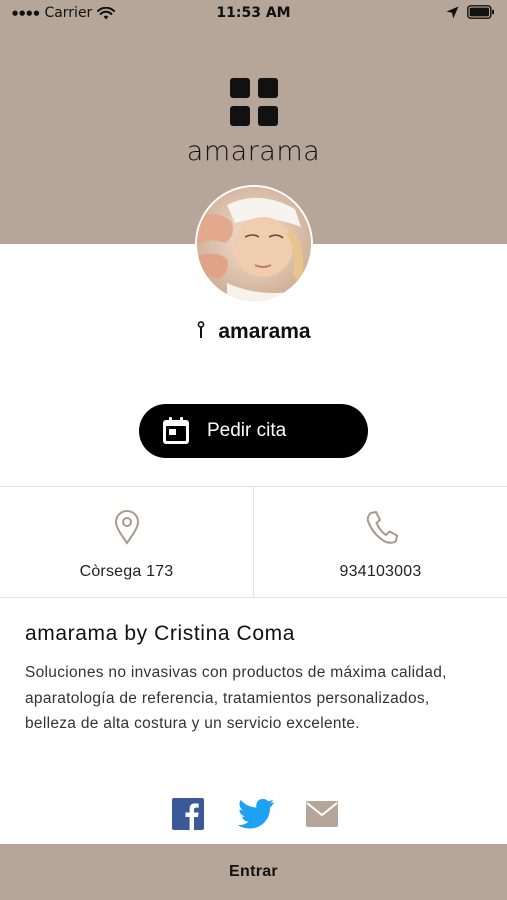 The image size is (507, 900). I want to click on enter-button: Entrar, so click(253, 872).